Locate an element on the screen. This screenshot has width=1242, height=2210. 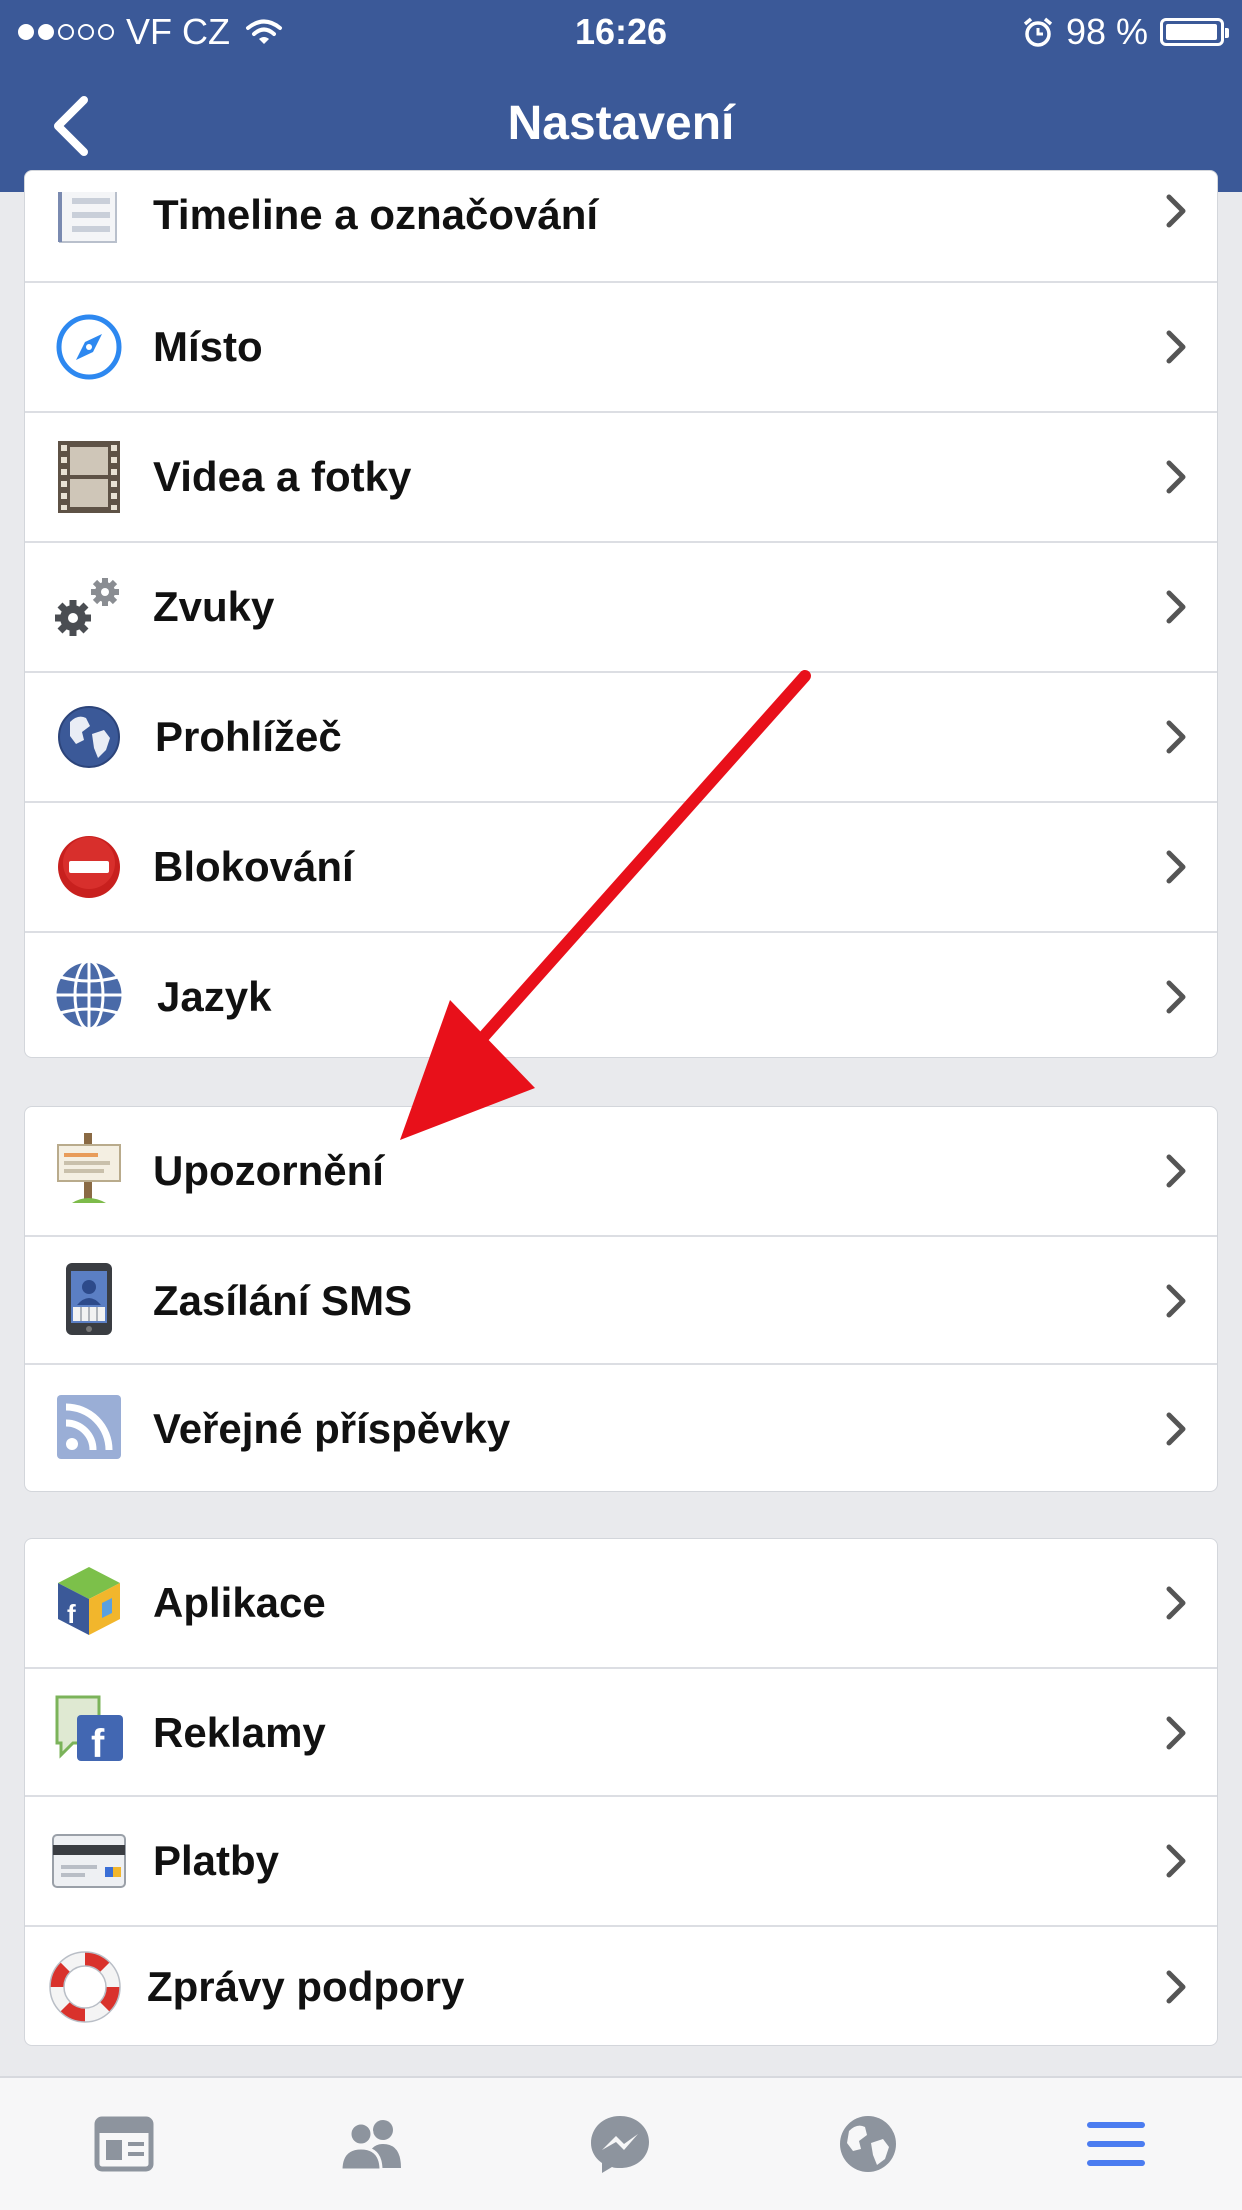
app-cube-icon: f is located at coordinates (89, 1601).